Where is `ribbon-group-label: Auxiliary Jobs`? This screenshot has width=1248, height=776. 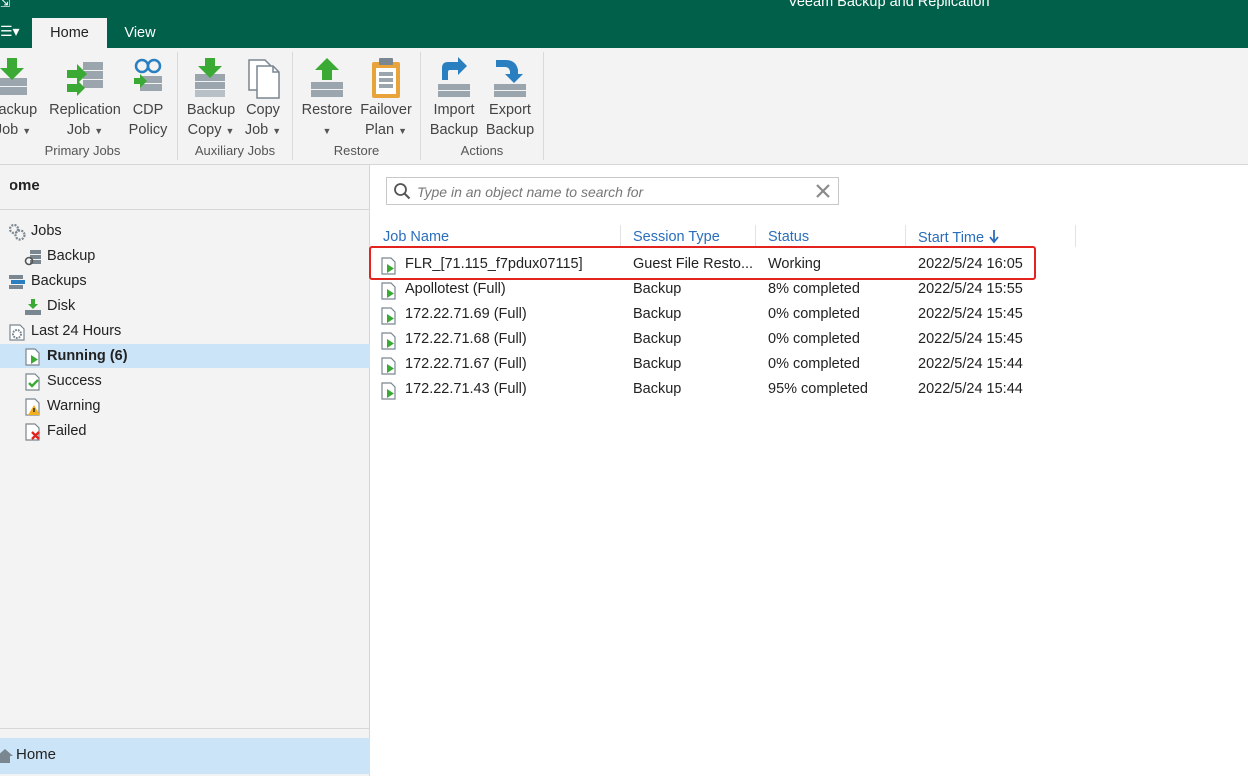 ribbon-group-label: Auxiliary Jobs is located at coordinates (235, 150).